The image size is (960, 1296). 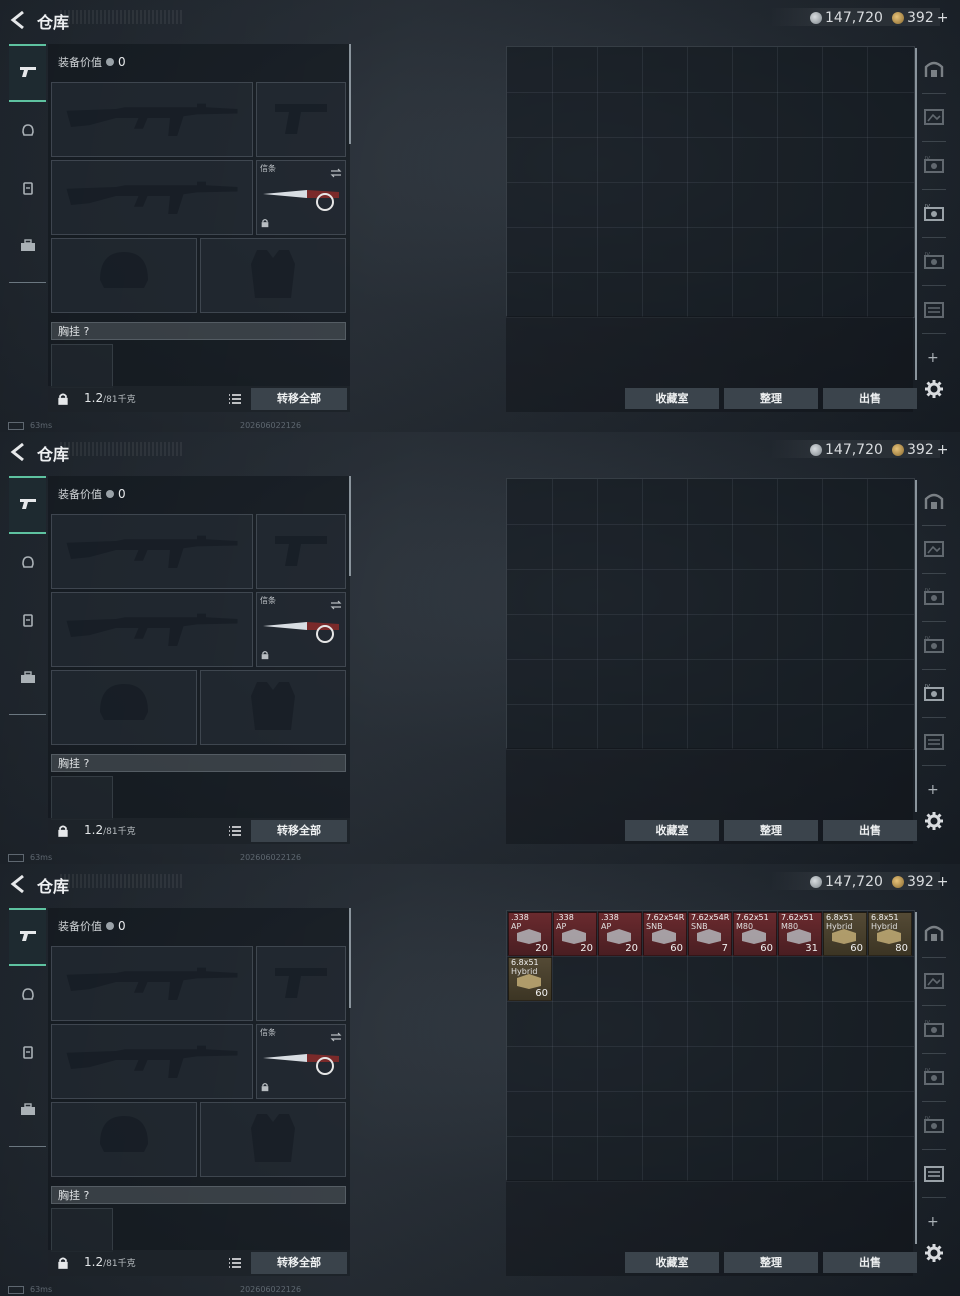 What do you see at coordinates (755, 934) in the screenshot?
I see `ammo-item: 7.62x51 M80 60` at bounding box center [755, 934].